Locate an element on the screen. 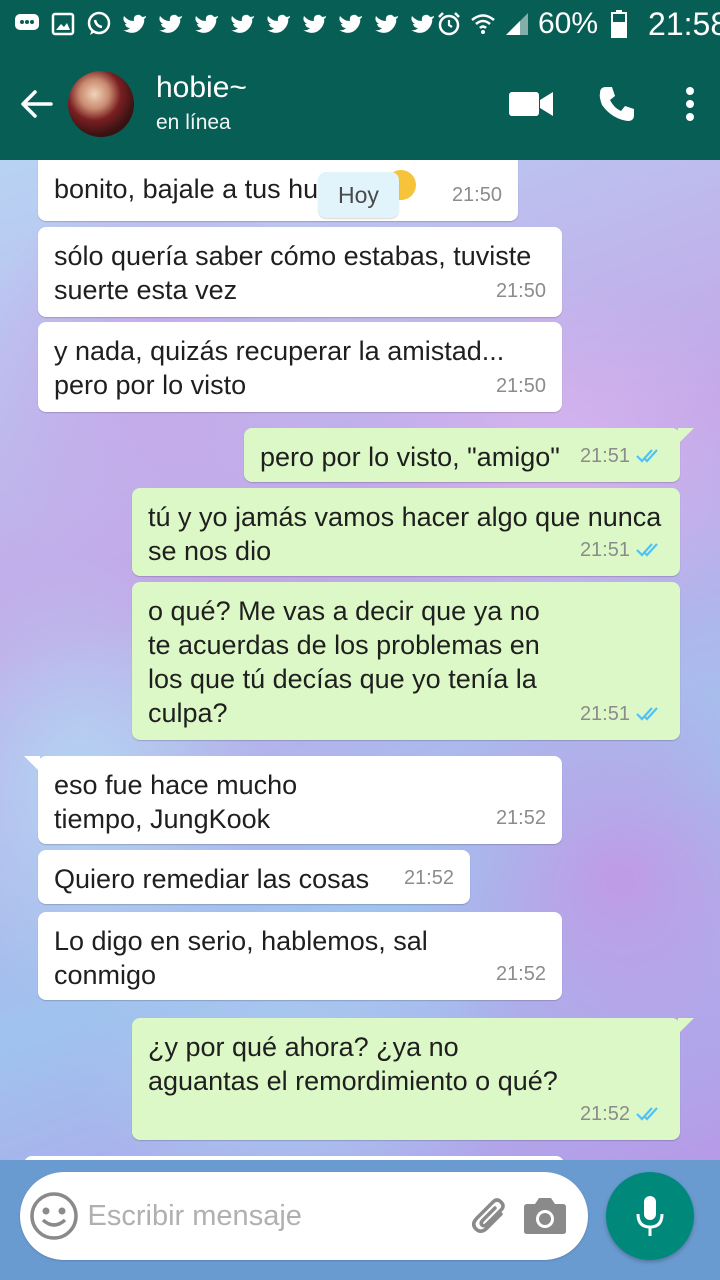  chat-bubble-icon is located at coordinates (27, 24).